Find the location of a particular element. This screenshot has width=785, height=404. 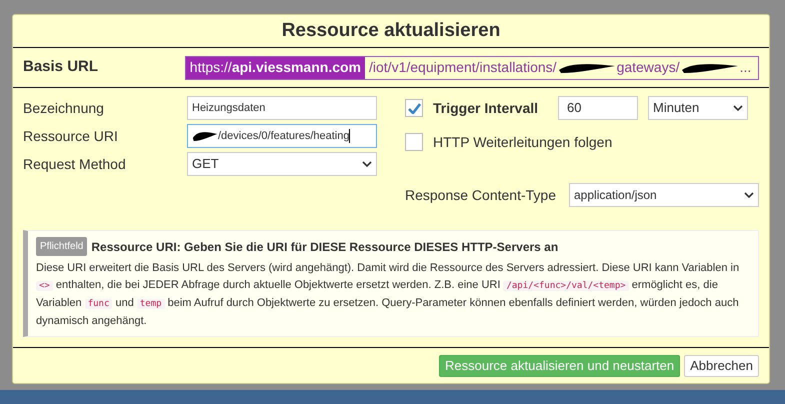

checkmark-icon is located at coordinates (414, 108).